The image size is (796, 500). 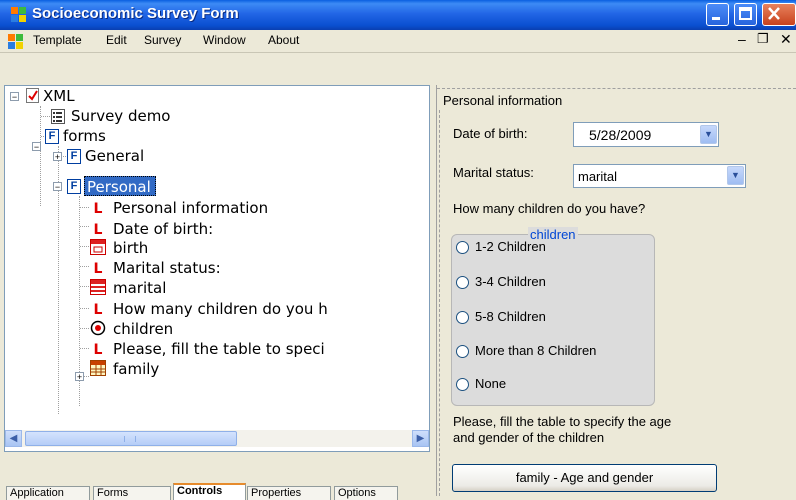 What do you see at coordinates (510, 246) in the screenshot?
I see `radio-label: 1-2 Children` at bounding box center [510, 246].